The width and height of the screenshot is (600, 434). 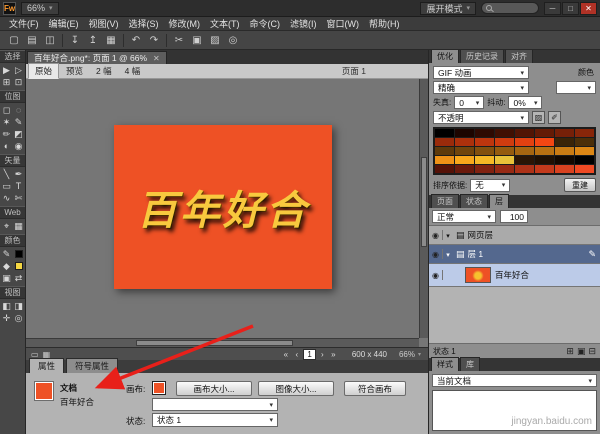 What do you see at coordinates (19, 306) in the screenshot?
I see `full-screen-mode-tool: ◨` at bounding box center [19, 306].